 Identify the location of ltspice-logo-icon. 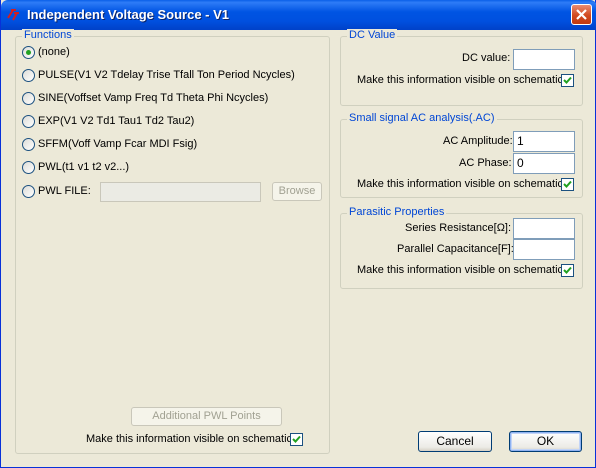
(15, 15).